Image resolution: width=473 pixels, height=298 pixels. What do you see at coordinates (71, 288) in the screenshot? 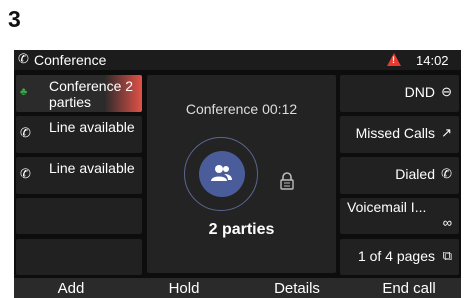
I see `add-softkey: Add` at bounding box center [71, 288].